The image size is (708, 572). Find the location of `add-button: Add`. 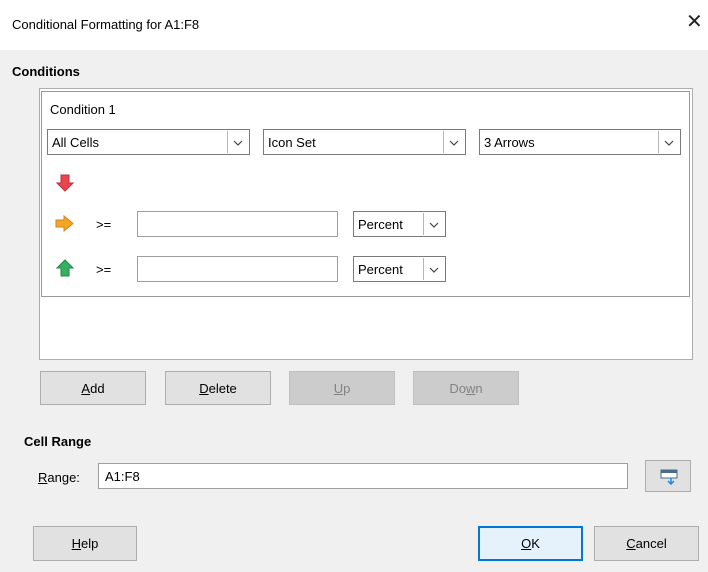

add-button: Add is located at coordinates (93, 388).